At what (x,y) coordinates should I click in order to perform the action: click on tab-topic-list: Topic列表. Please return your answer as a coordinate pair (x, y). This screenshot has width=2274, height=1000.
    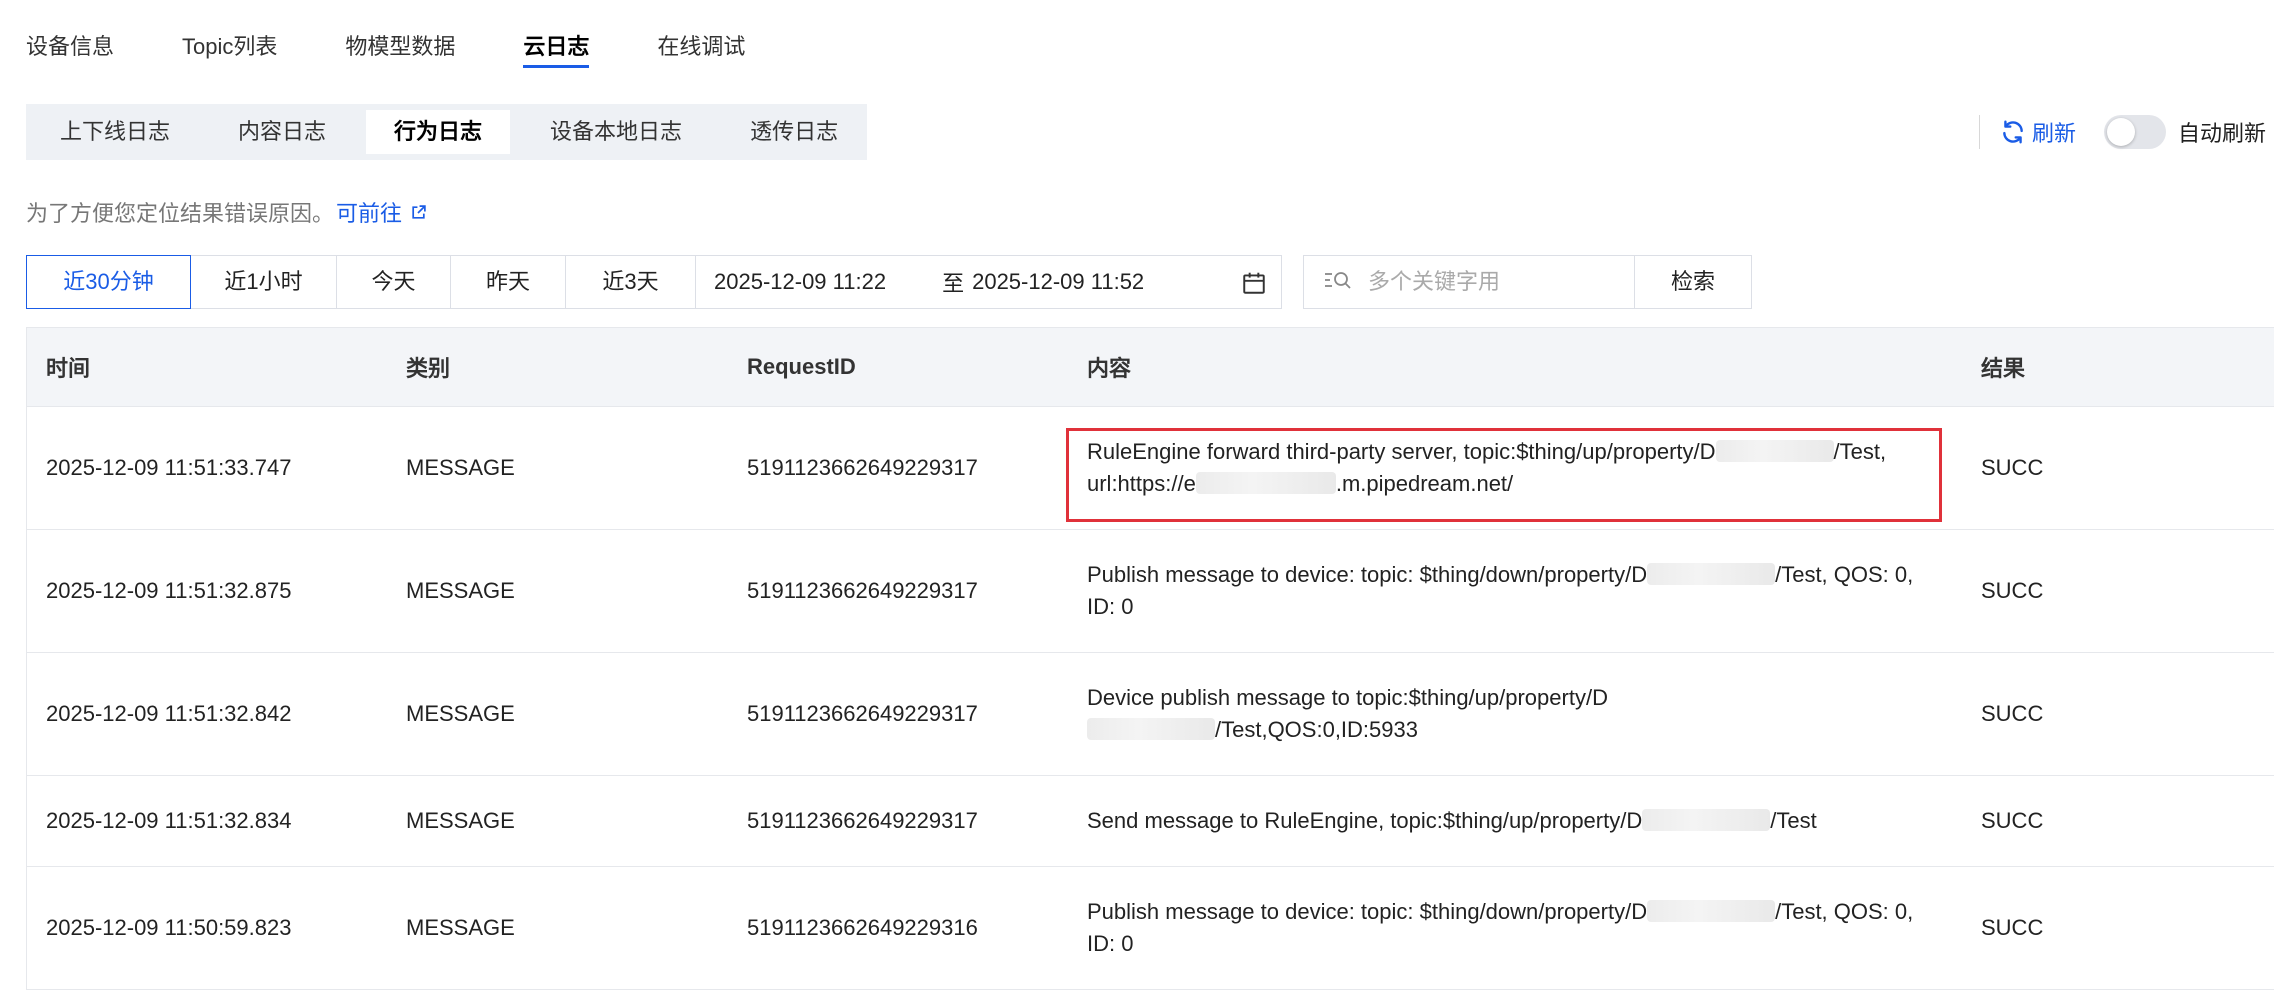
    Looking at the image, I should click on (229, 34).